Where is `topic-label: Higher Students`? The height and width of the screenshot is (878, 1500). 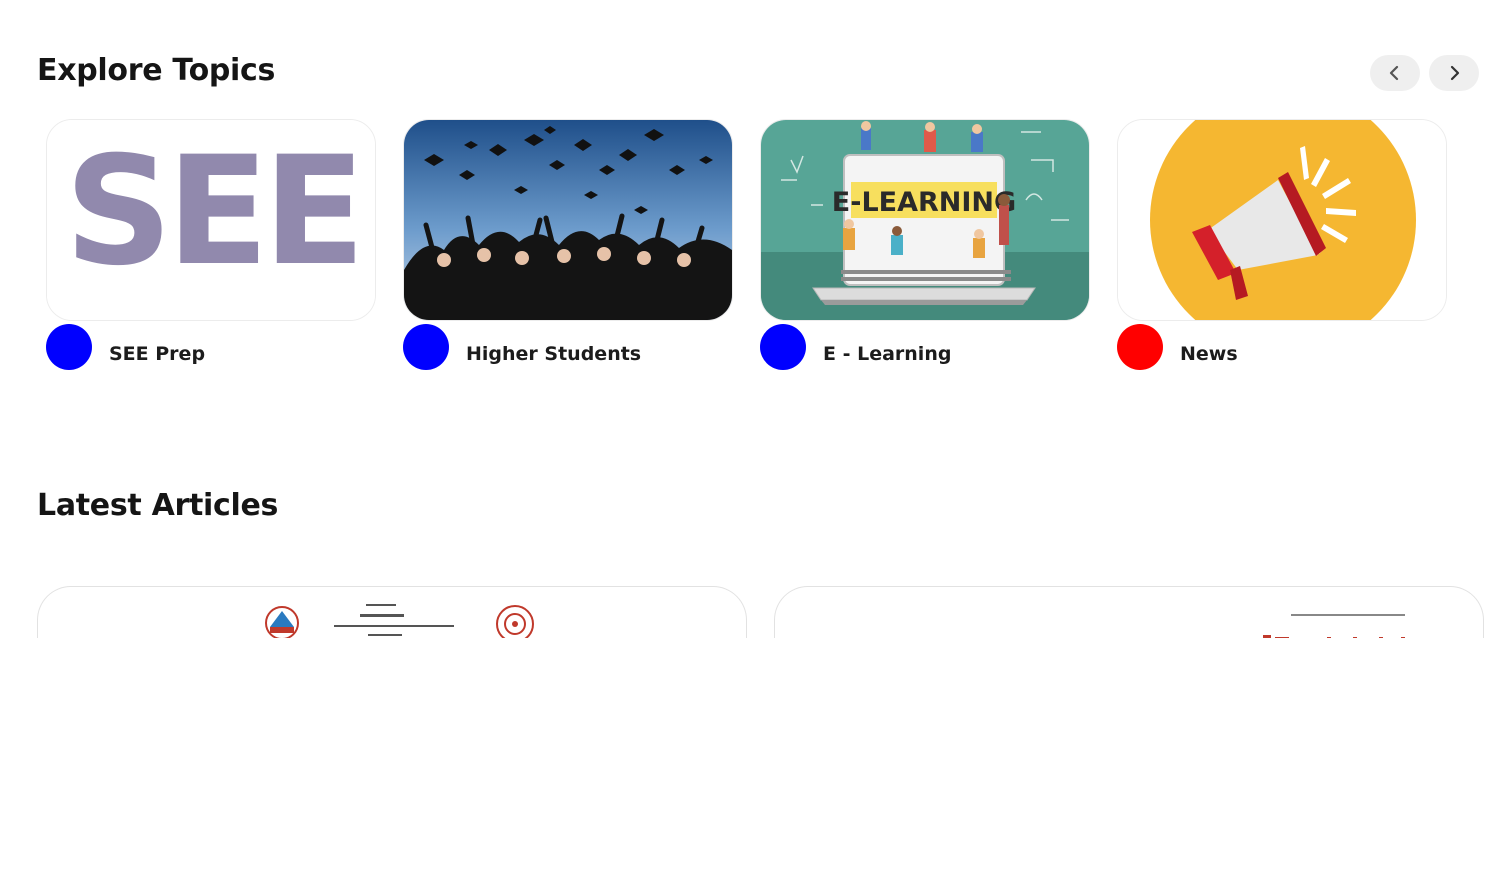
topic-label: Higher Students is located at coordinates (553, 354).